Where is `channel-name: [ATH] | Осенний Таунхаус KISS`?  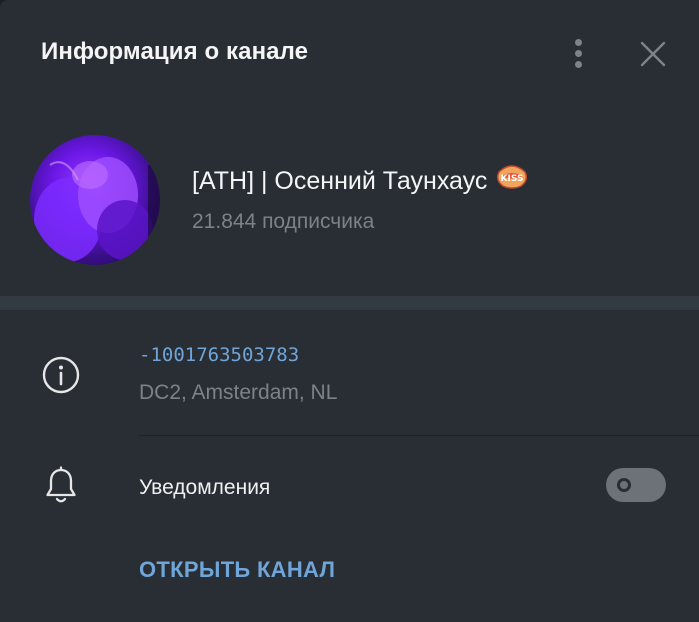
channel-name: [ATH] | Осенний Таунхаус KISS is located at coordinates (360, 182).